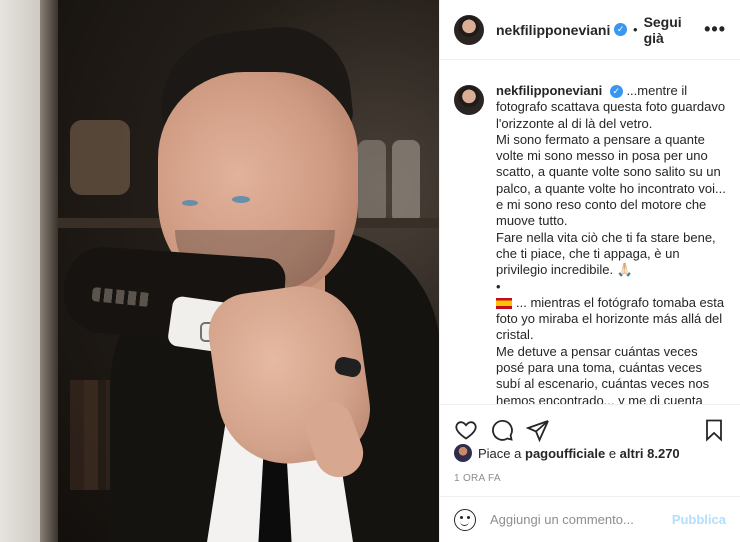  What do you see at coordinates (553, 30) in the screenshot?
I see `username-link: nekfilipponeviani` at bounding box center [553, 30].